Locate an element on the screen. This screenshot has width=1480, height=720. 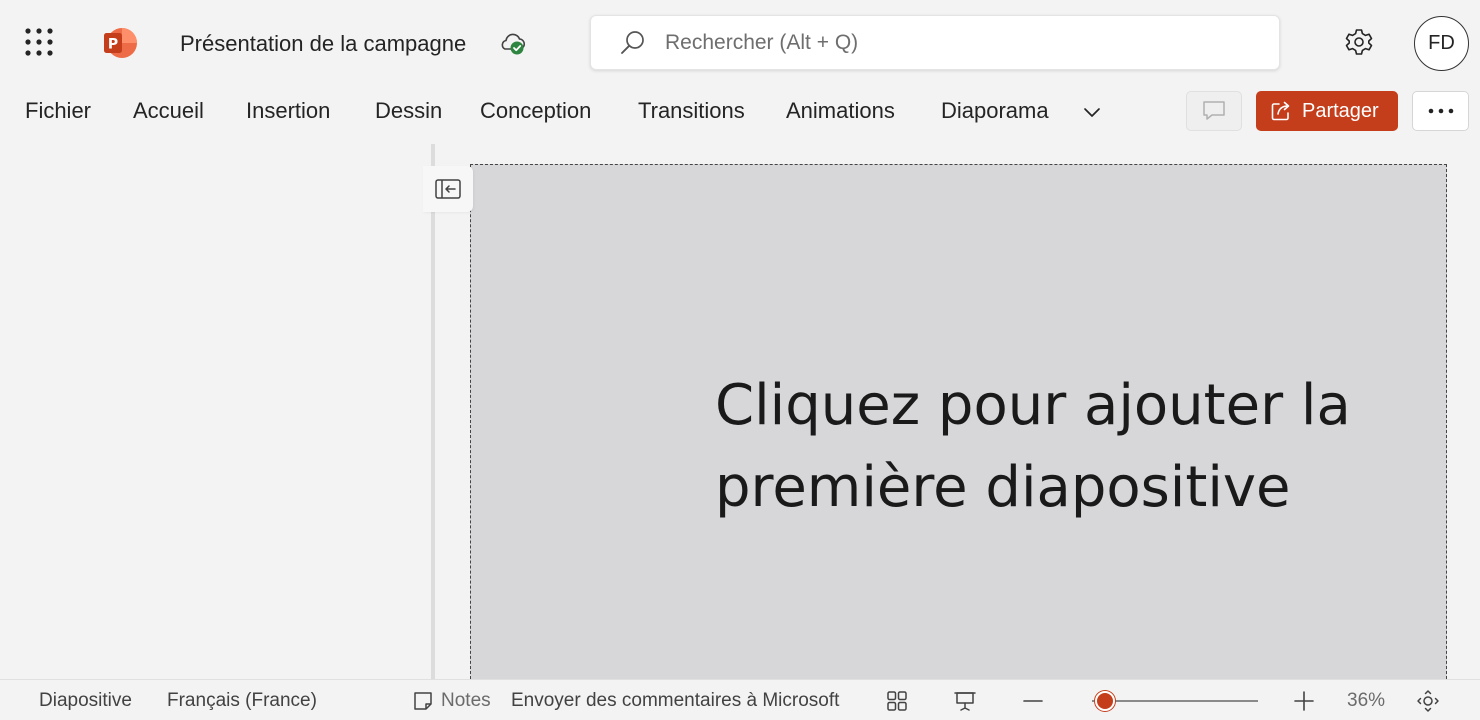
title-bar: P Présentation de la campagne FD is located at coordinates (740, 42).